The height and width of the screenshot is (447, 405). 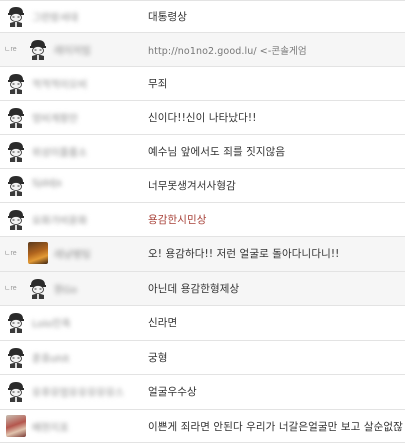 What do you see at coordinates (158, 84) in the screenshot?
I see `comment-text: 무죄` at bounding box center [158, 84].